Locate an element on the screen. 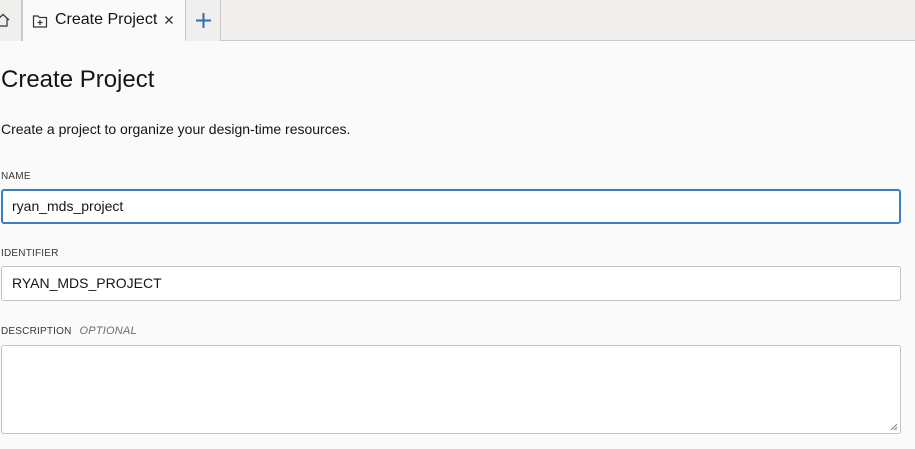 This screenshot has height=449, width=915. tab-create-project: Create Project is located at coordinates (104, 20).